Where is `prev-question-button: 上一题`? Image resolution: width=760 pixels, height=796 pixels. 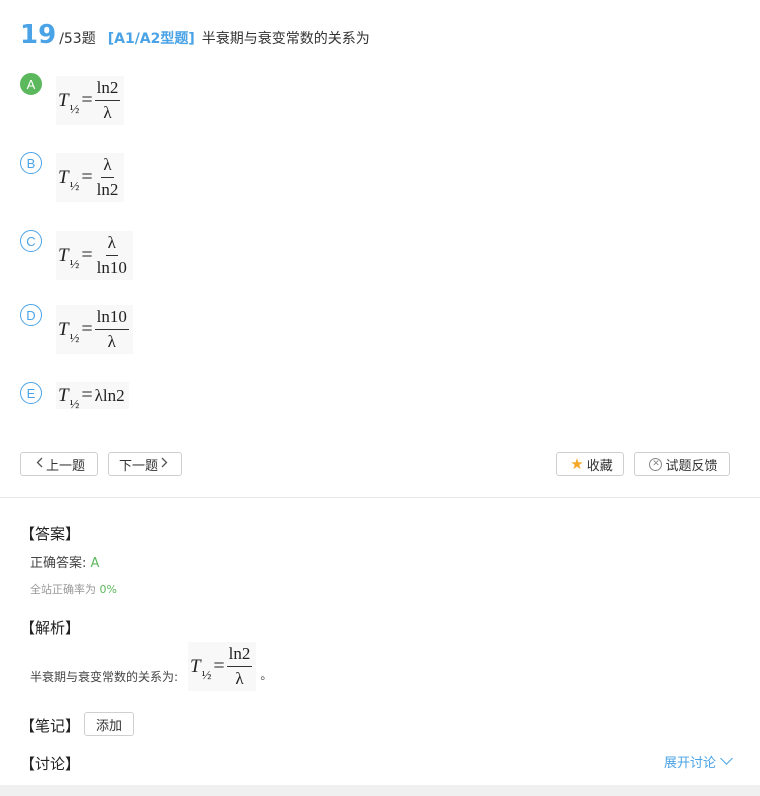 prev-question-button: 上一题 is located at coordinates (59, 464).